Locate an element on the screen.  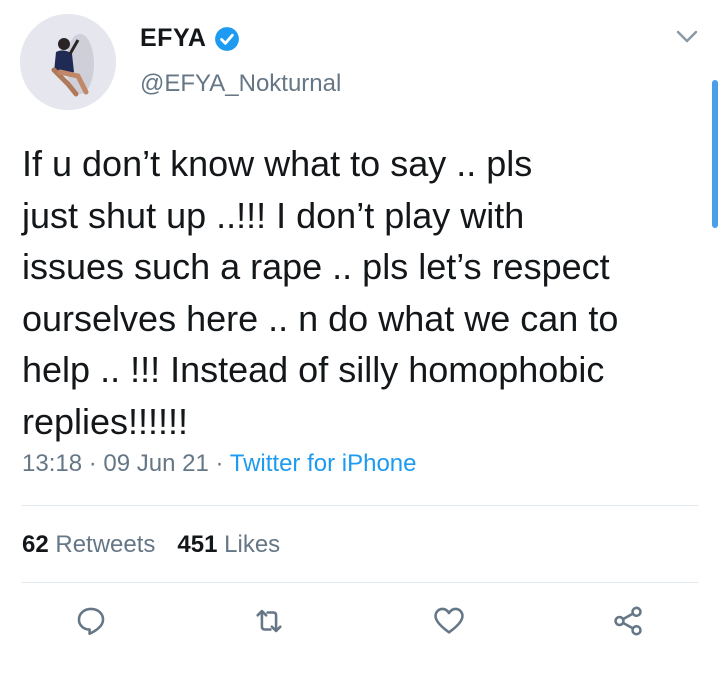
tweet-meta: 13:18 · 09 Jun 21 · Twitter for iPhone is located at coordinates (219, 464).